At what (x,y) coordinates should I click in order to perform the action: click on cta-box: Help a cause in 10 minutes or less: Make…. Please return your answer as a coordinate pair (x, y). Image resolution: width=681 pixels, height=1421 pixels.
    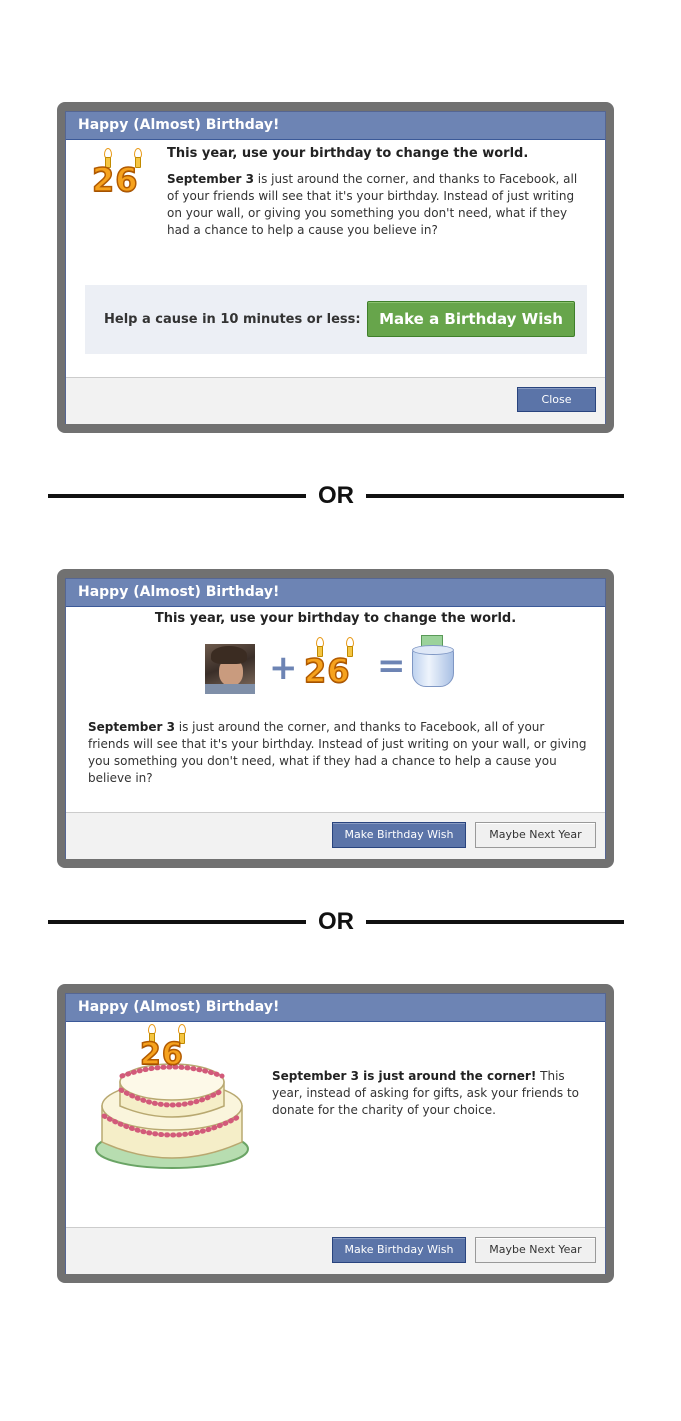
    Looking at the image, I should click on (336, 319).